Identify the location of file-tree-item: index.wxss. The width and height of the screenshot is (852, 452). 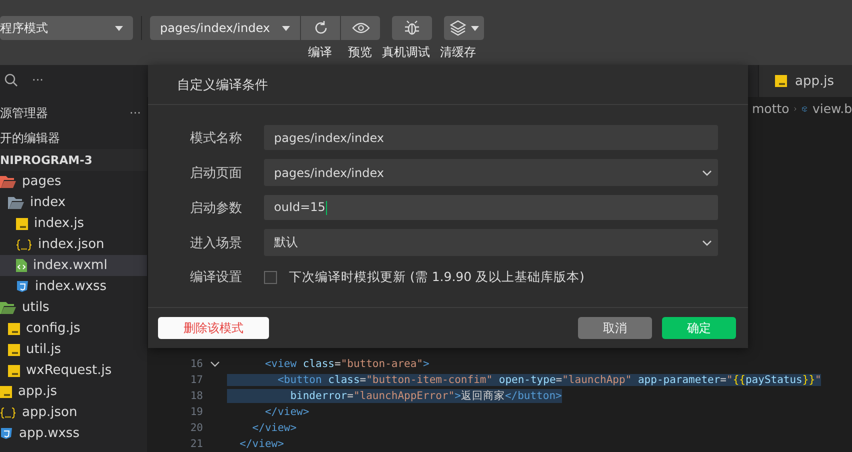
(73, 286).